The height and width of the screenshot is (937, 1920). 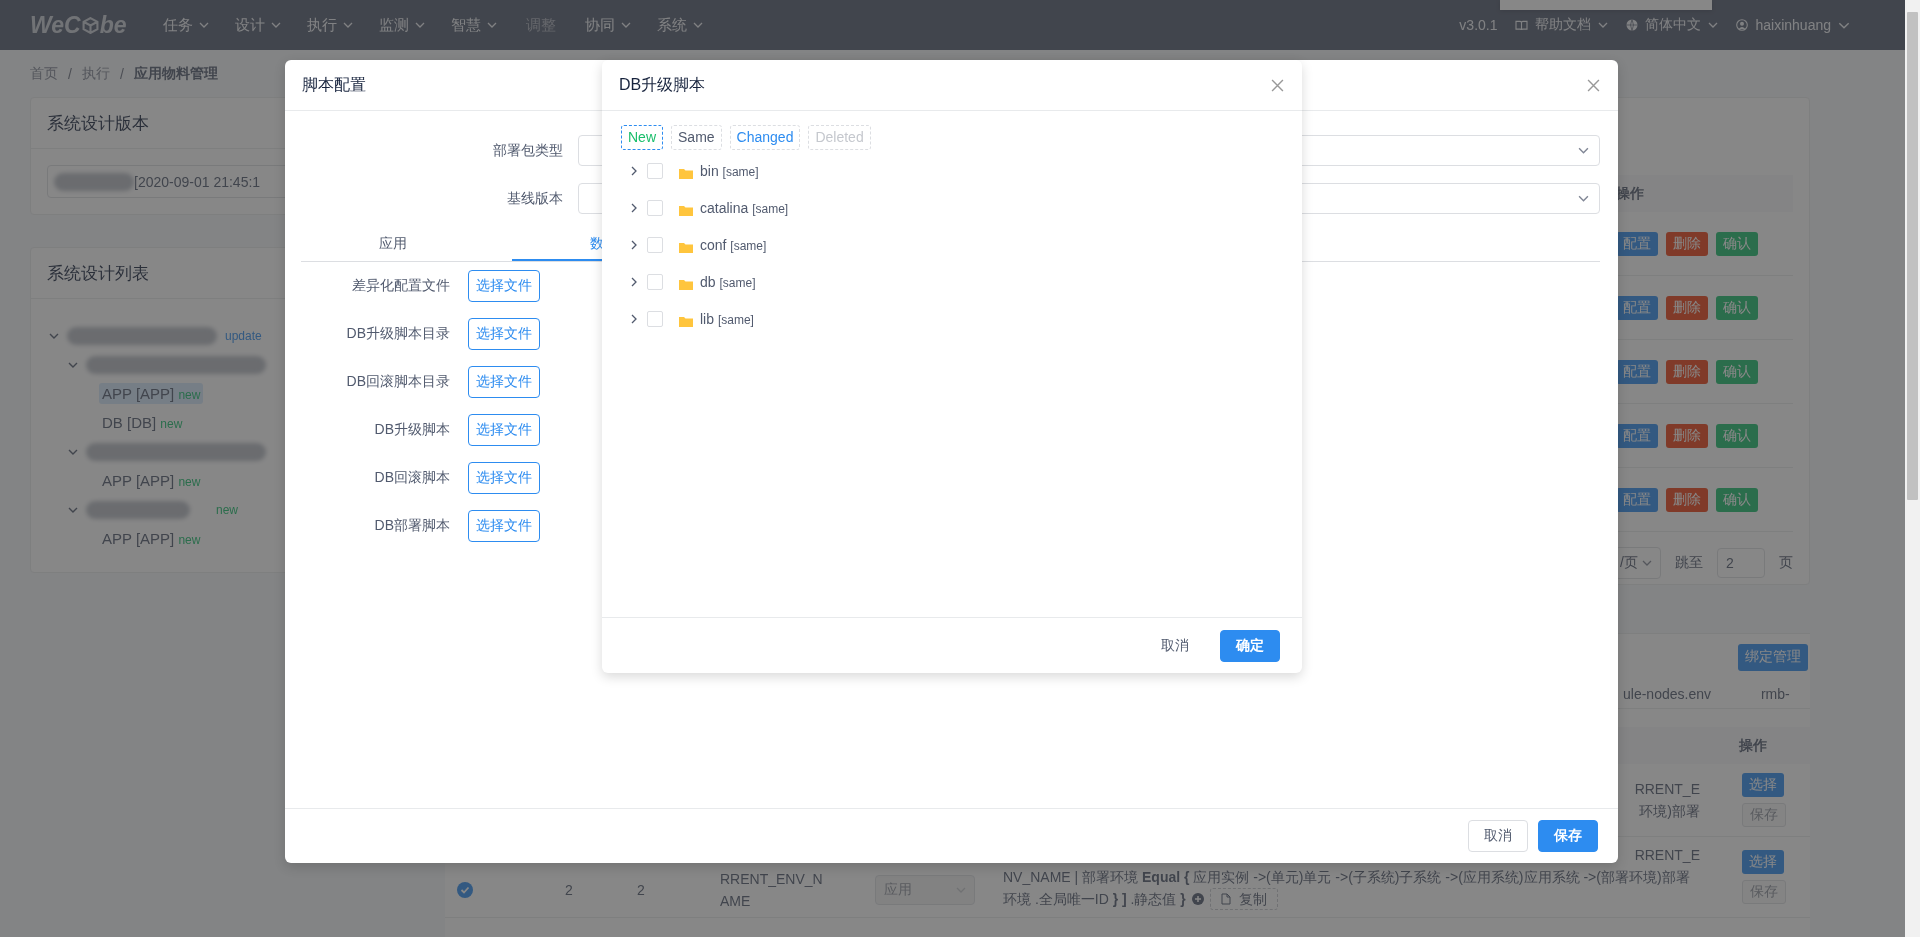 What do you see at coordinates (1773, 657) in the screenshot?
I see `binding-manage-button: 绑定管理` at bounding box center [1773, 657].